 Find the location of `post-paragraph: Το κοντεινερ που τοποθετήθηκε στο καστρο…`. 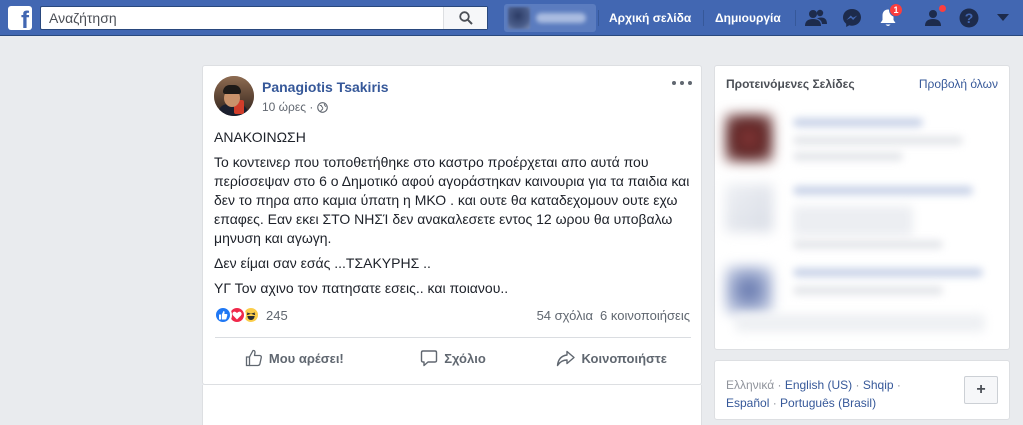

post-paragraph: Το κοντεινερ που τοποθετήθηκε στο καστρο… is located at coordinates (452, 200).